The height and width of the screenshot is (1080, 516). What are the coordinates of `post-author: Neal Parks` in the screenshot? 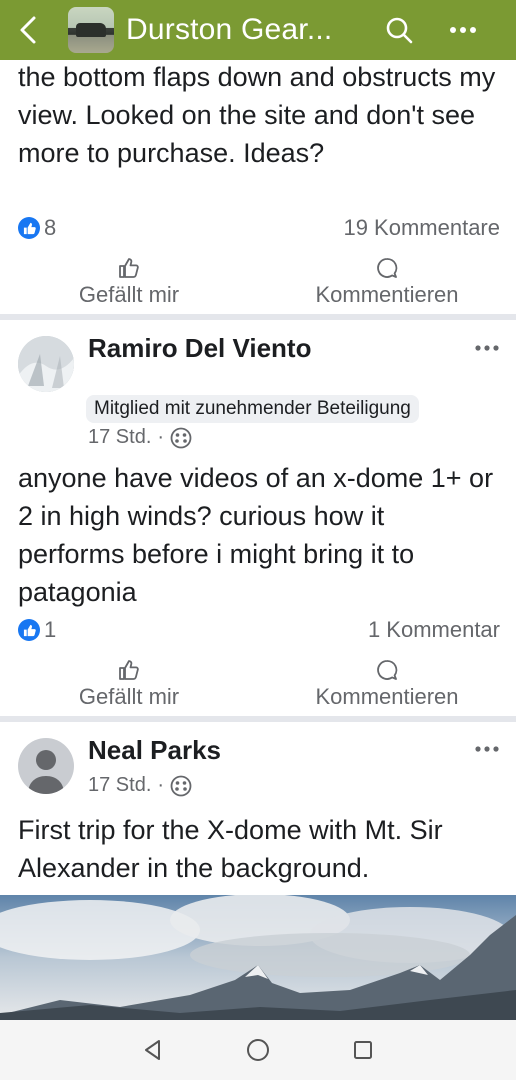 It's located at (154, 750).